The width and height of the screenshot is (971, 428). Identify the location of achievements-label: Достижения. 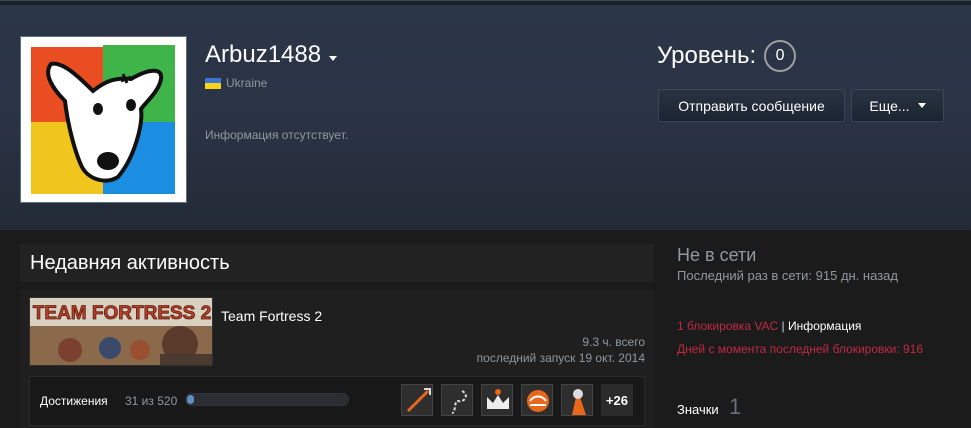
(74, 401).